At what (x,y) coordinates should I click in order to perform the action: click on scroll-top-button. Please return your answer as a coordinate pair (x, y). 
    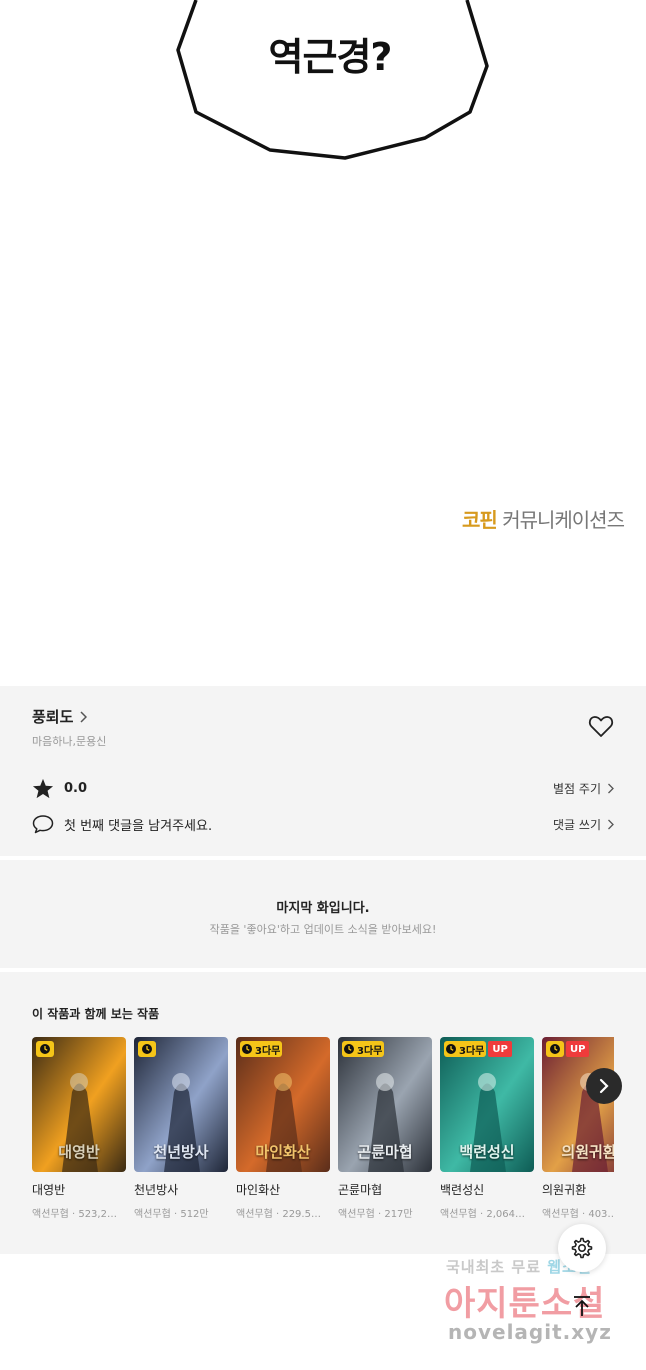
    Looking at the image, I should click on (582, 1306).